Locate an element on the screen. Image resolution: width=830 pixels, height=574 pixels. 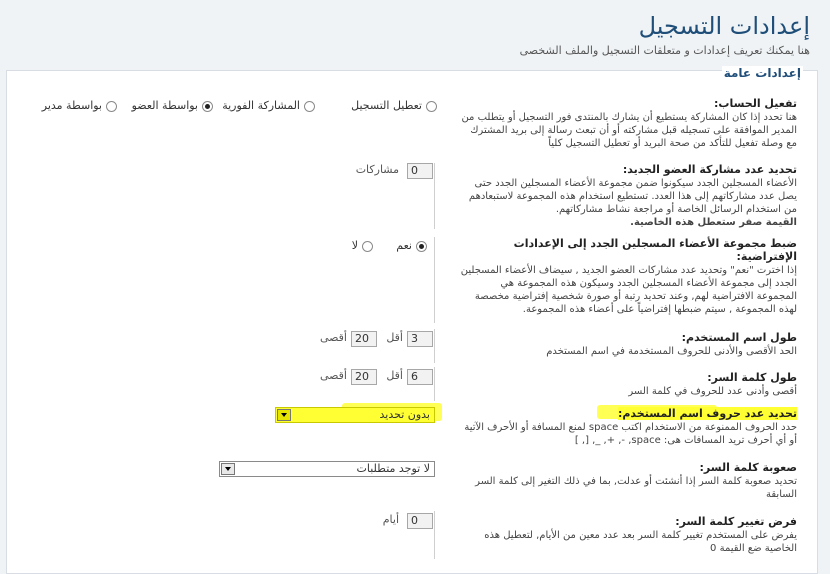
new-posts-note: القيمة صفر ستعطل هذه الخاصية. is located at coordinates (713, 222).